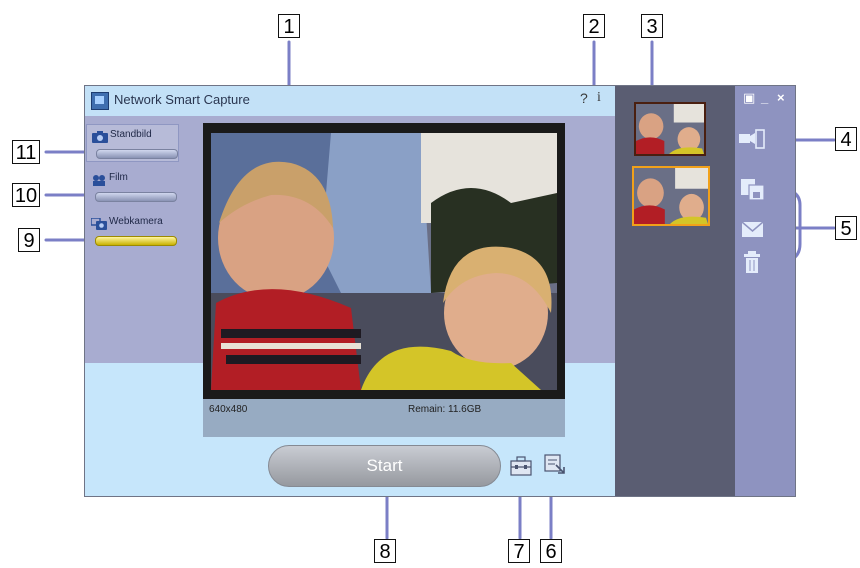 The height and width of the screenshot is (568, 860). What do you see at coordinates (136, 197) in the screenshot?
I see `mode-film-bar` at bounding box center [136, 197].